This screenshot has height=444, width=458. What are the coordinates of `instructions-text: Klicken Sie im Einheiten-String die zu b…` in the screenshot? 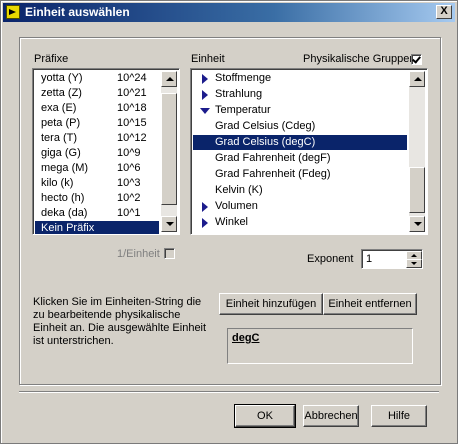 It's located at (120, 321).